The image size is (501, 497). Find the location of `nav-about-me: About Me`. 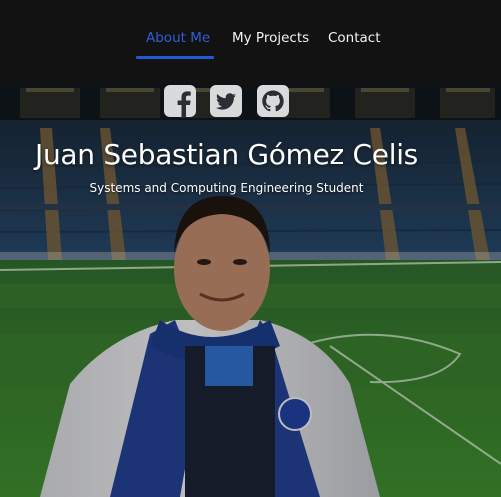

nav-about-me: About Me is located at coordinates (178, 38).